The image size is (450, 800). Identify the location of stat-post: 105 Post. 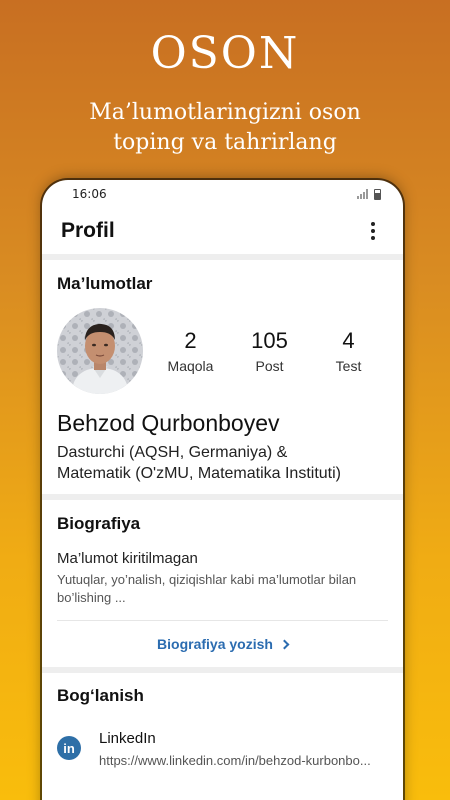
(270, 351).